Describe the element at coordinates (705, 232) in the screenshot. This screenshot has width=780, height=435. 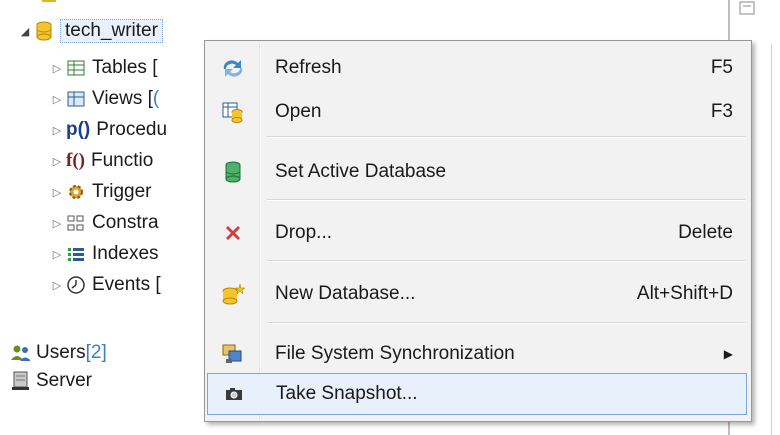
I see `menu-item-shortcut: Delete` at that location.